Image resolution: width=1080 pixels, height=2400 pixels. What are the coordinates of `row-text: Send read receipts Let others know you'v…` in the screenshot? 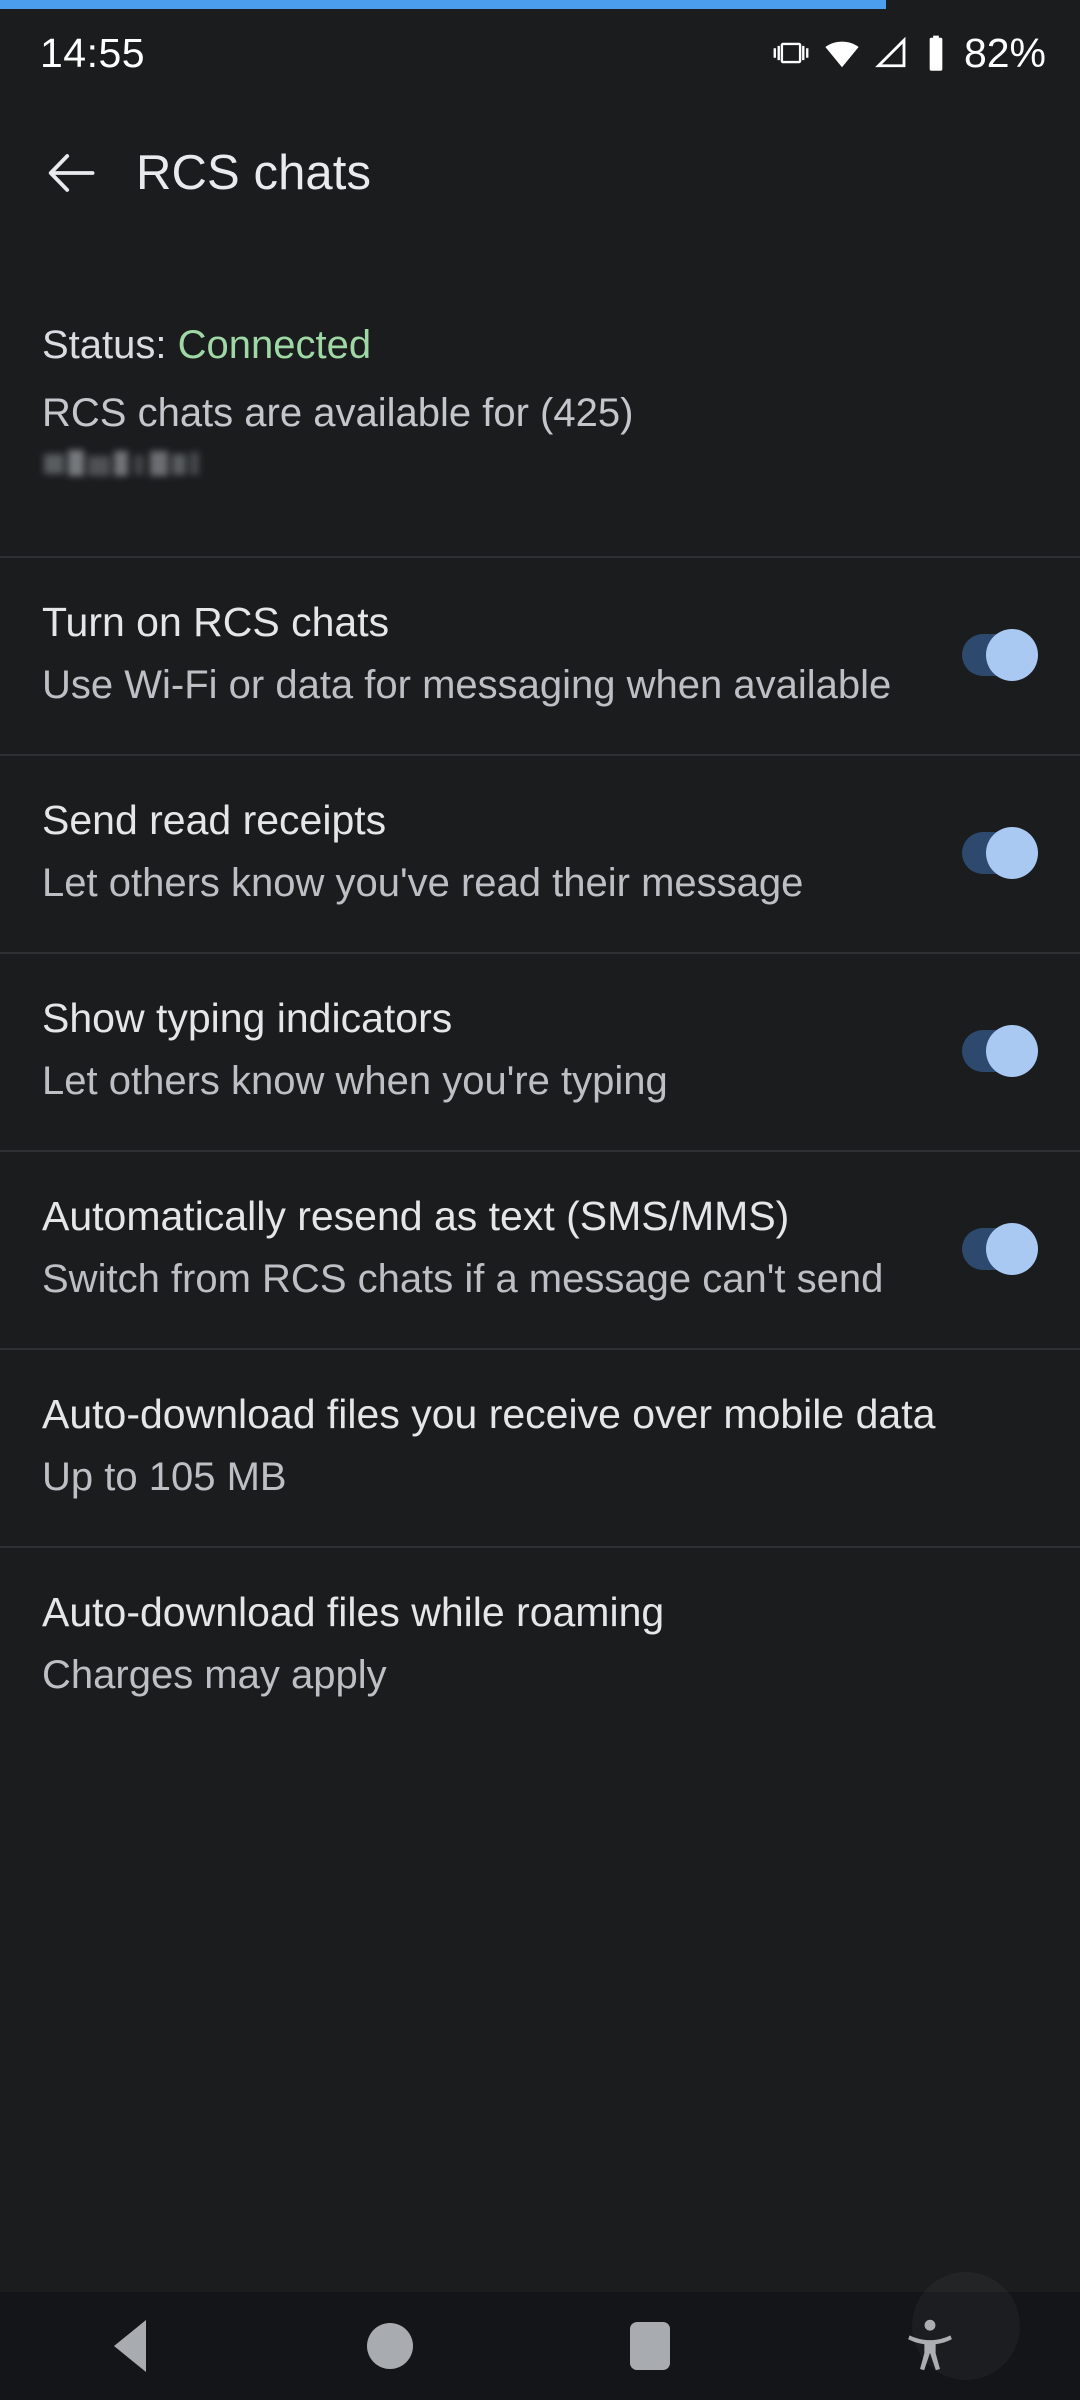 It's located at (492, 853).